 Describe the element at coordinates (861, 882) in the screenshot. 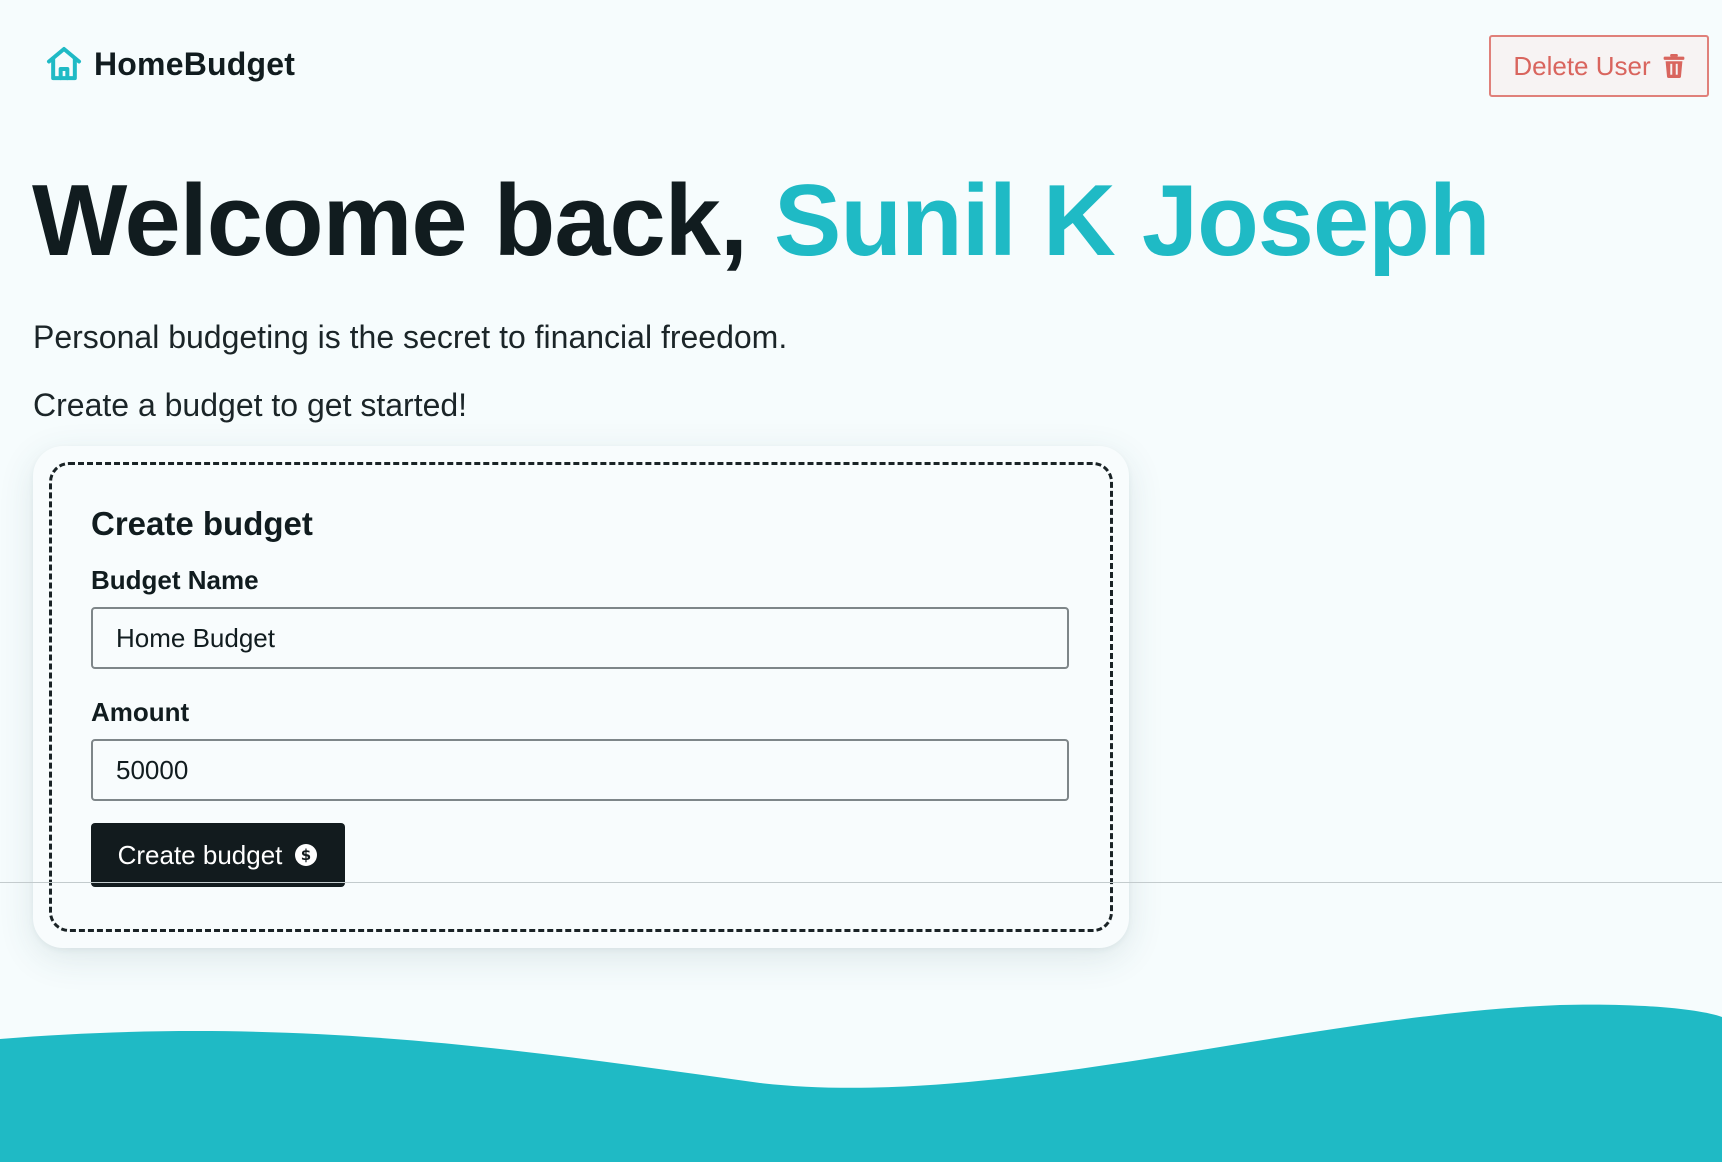

I see `divider-line` at that location.